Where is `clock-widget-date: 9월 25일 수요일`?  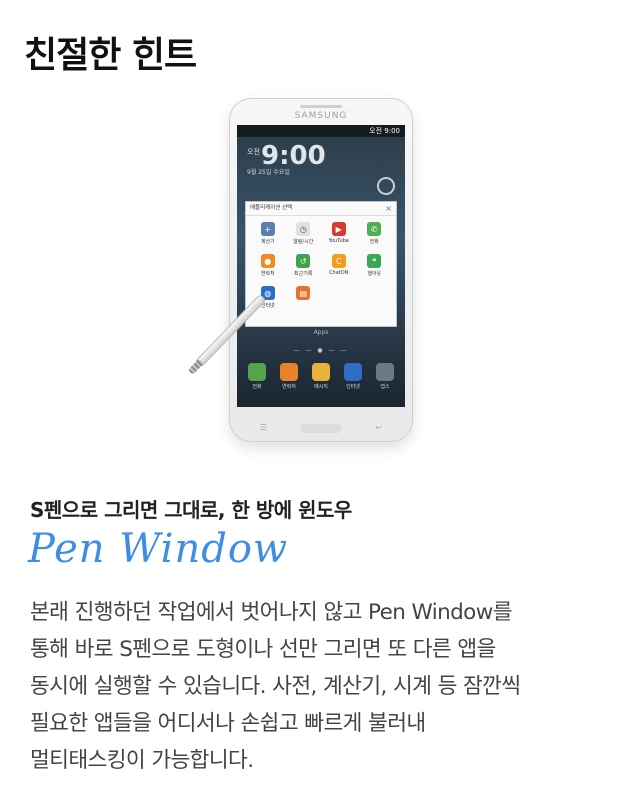
clock-widget-date: 9월 25일 수요일 is located at coordinates (268, 172).